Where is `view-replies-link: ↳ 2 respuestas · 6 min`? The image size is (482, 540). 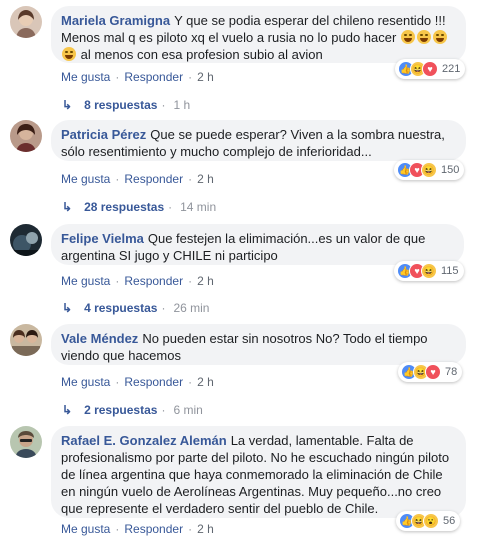 view-replies-link: ↳ 2 respuestas · 6 min is located at coordinates (132, 410).